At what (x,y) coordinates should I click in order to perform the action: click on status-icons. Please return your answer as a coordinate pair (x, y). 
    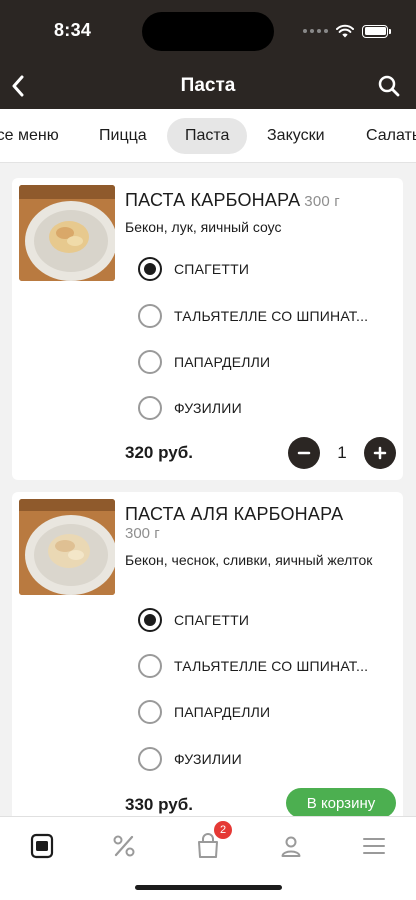
    Looking at the image, I should click on (347, 31).